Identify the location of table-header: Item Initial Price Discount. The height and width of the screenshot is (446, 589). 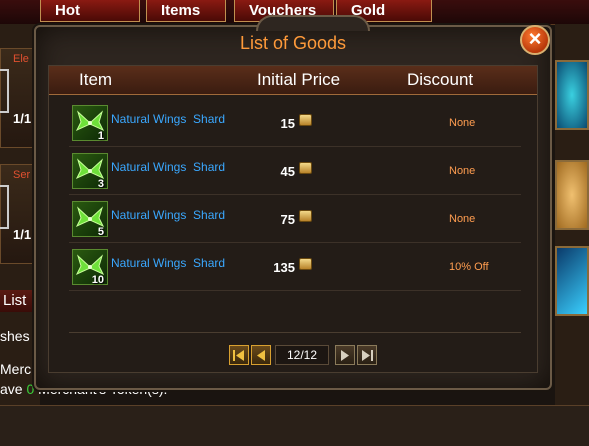
(293, 80).